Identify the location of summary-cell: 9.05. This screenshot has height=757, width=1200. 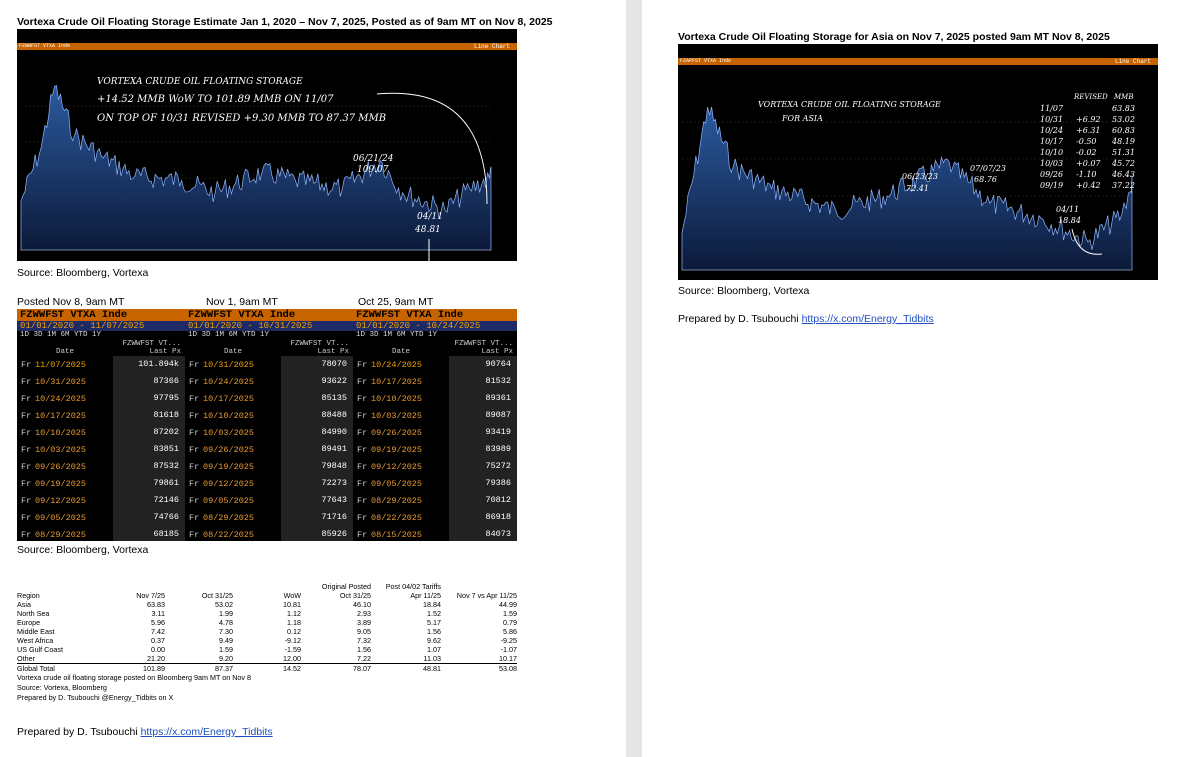
(364, 631).